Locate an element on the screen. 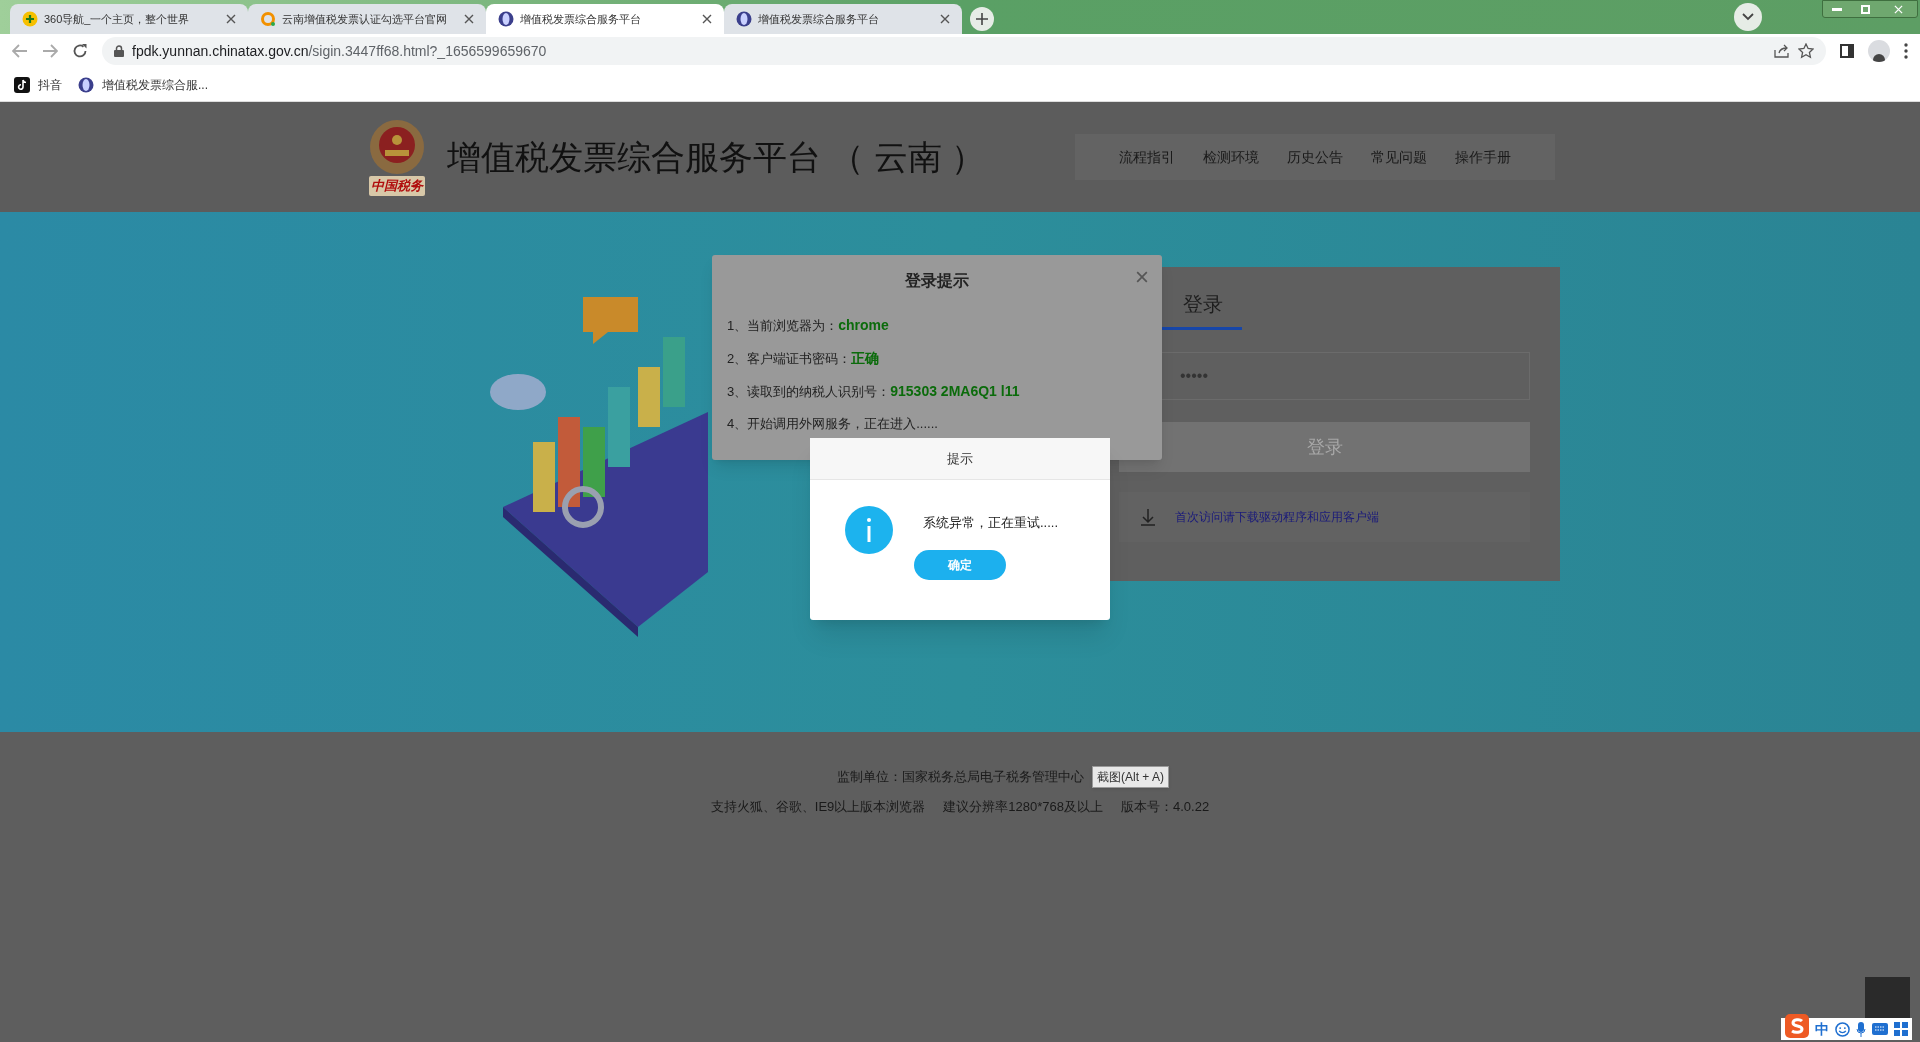  bookmark-item: 抖音 is located at coordinates (38, 84).